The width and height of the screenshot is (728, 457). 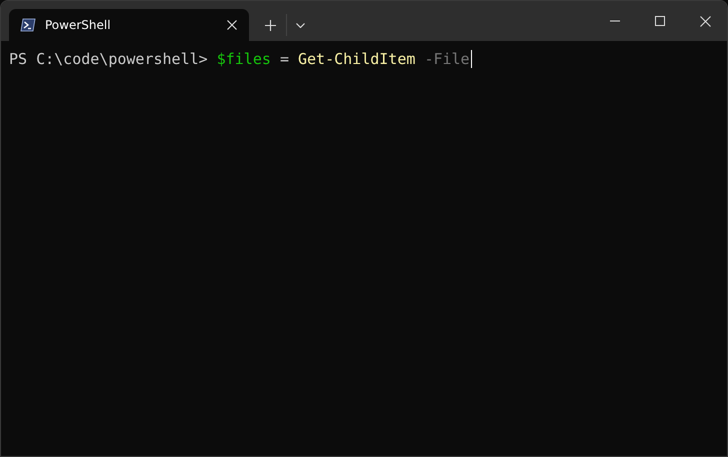 I want to click on tab: PowerShell, so click(x=129, y=25).